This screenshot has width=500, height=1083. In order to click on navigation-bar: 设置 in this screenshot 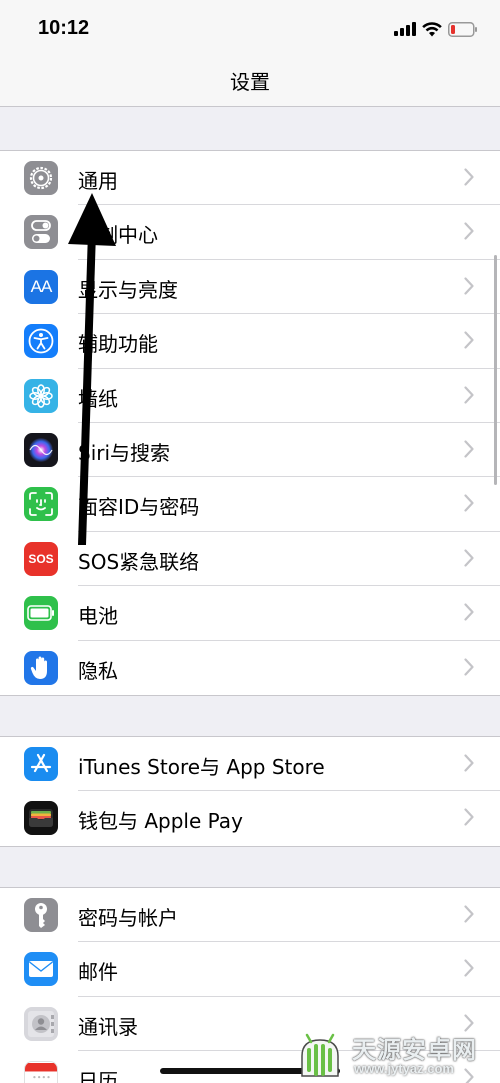, I will do `click(250, 81)`.